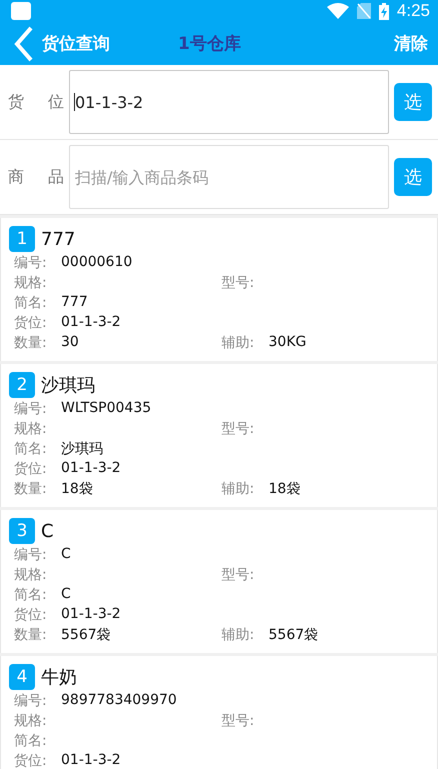 The height and width of the screenshot is (769, 438). What do you see at coordinates (22, 677) in the screenshot?
I see `index-badge: 4` at bounding box center [22, 677].